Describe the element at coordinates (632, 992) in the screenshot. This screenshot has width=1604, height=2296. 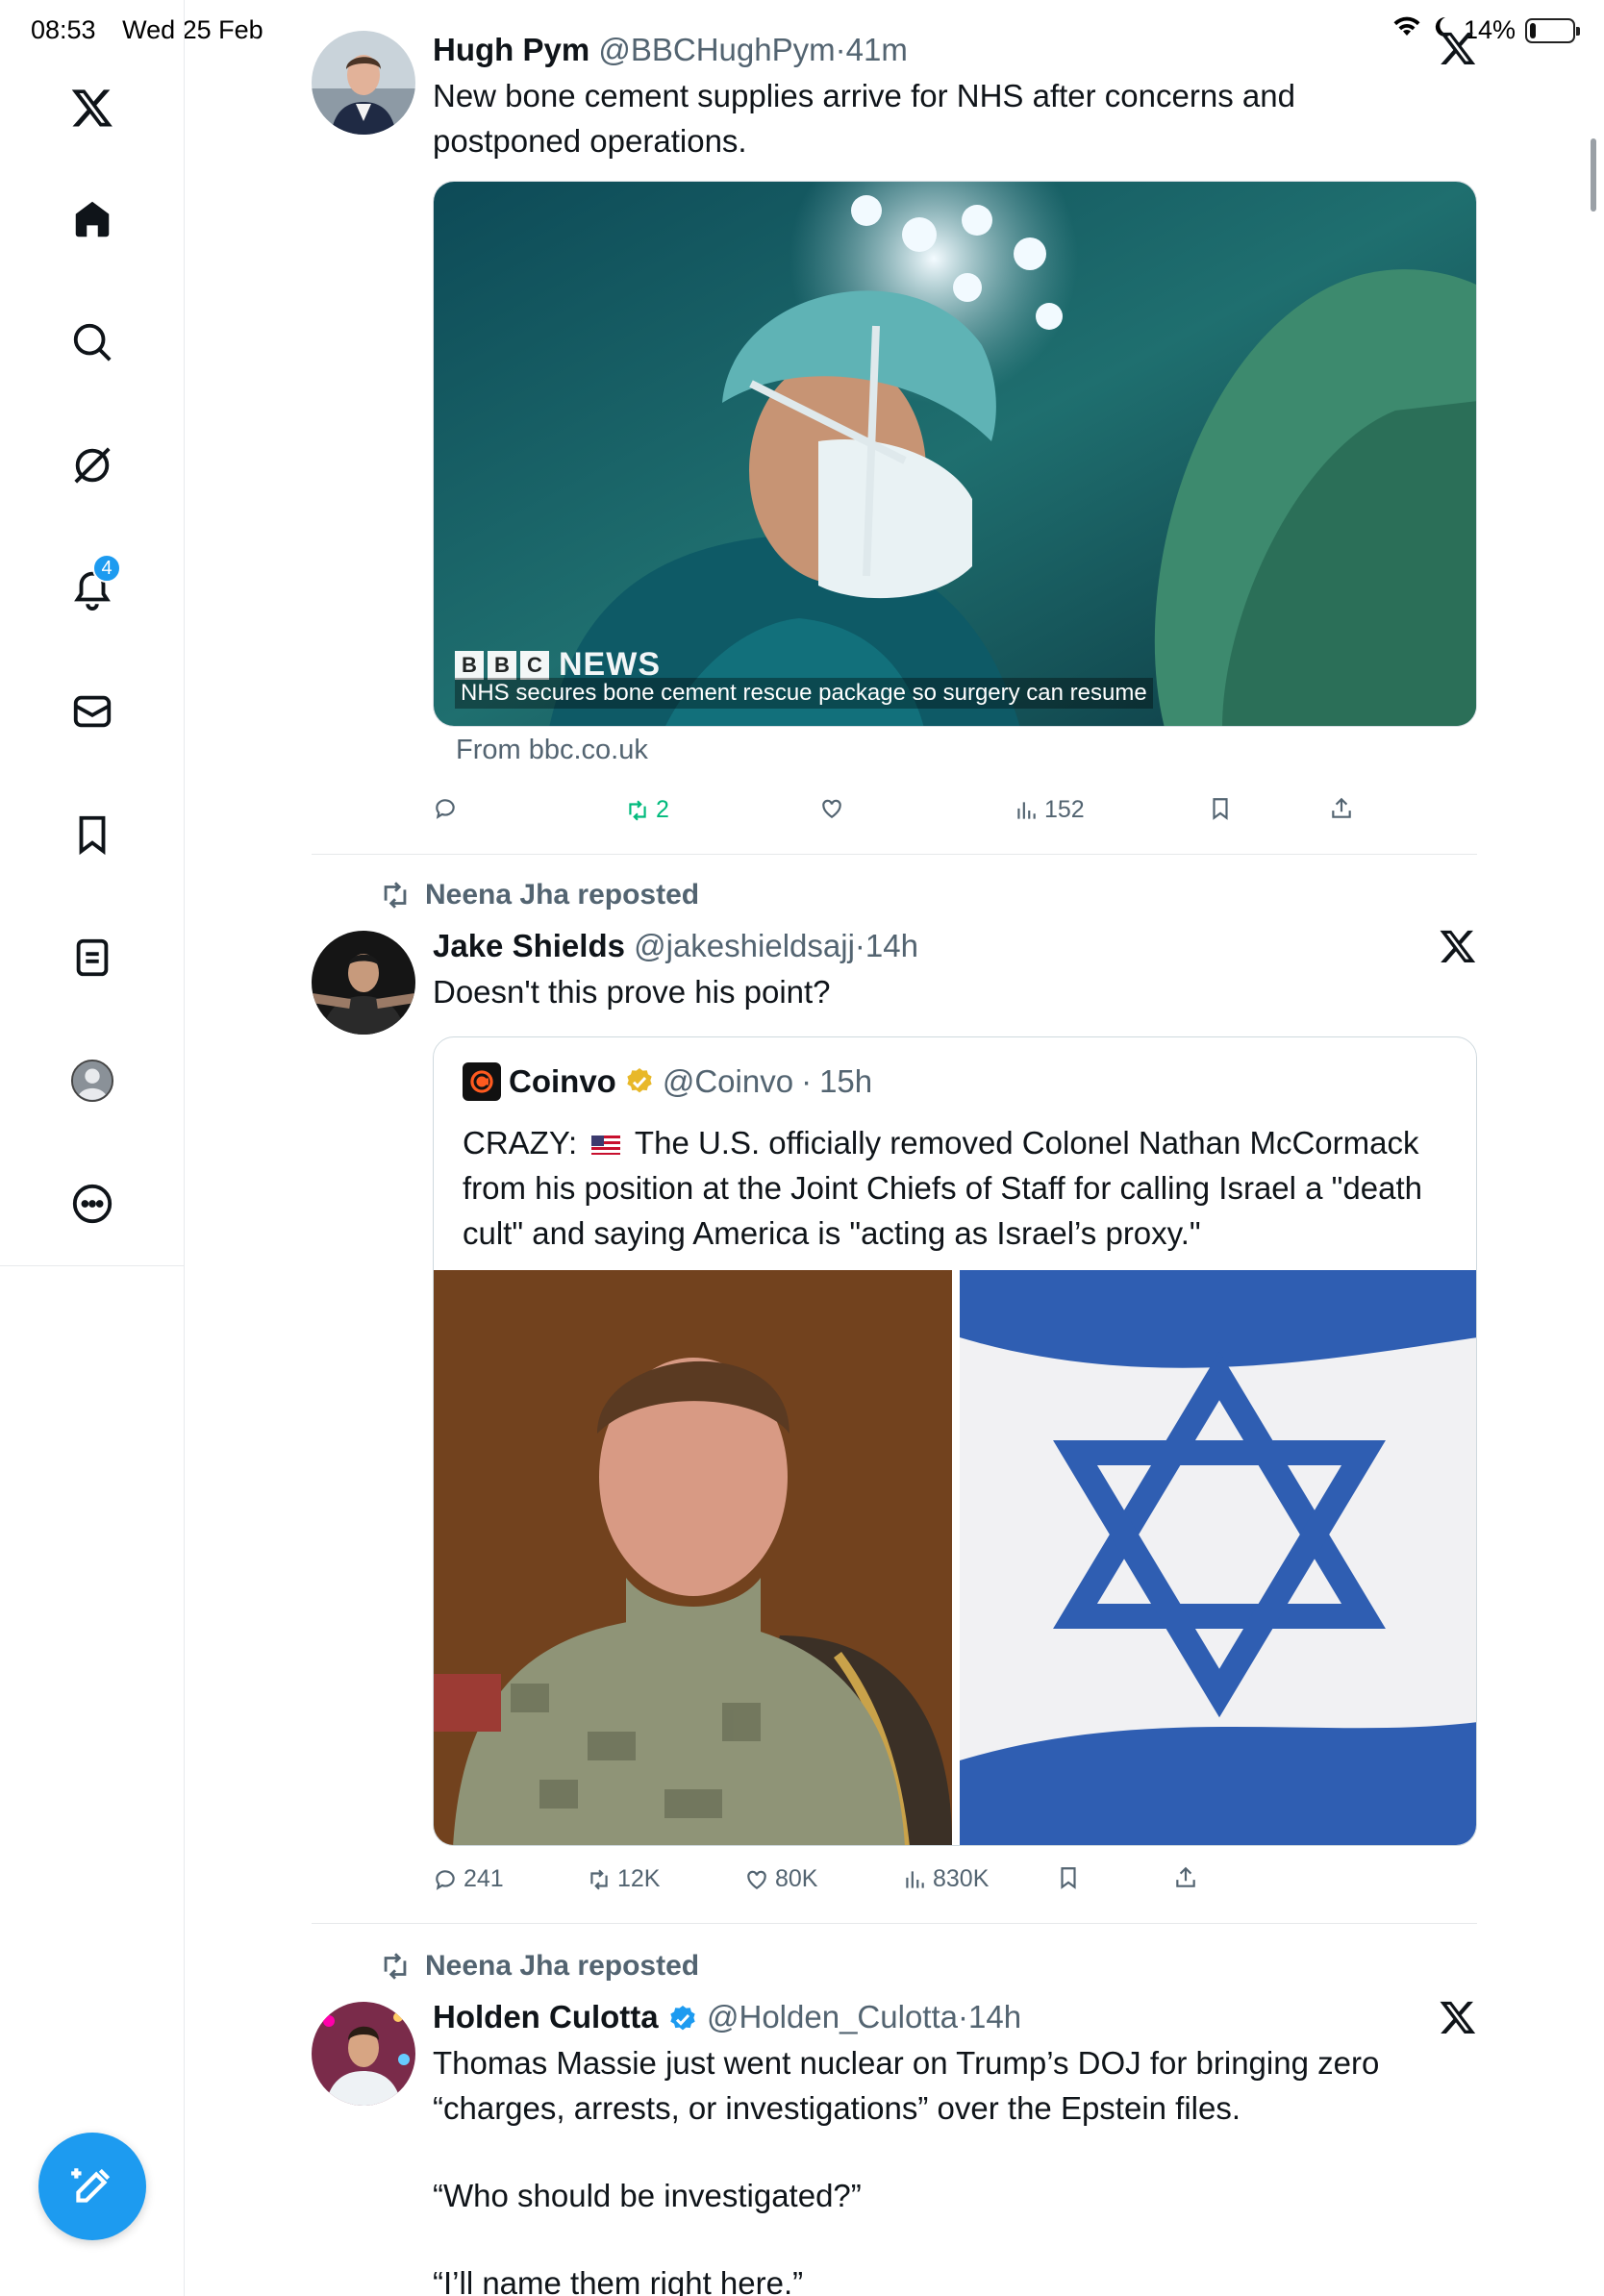
I see `tweet-text: Doesn't this prove his point?` at that location.